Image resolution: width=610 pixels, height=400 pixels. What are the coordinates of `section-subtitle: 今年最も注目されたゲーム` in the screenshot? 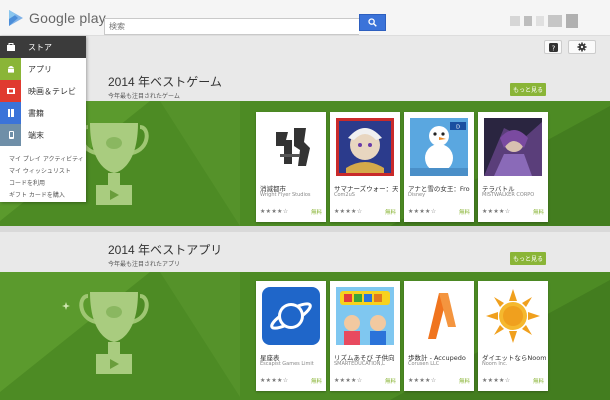 It's located at (144, 96).